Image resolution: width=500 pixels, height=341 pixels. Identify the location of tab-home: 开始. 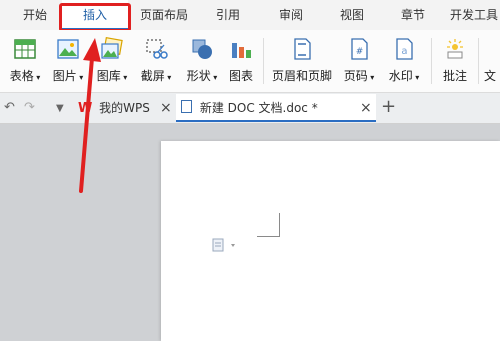
(35, 15).